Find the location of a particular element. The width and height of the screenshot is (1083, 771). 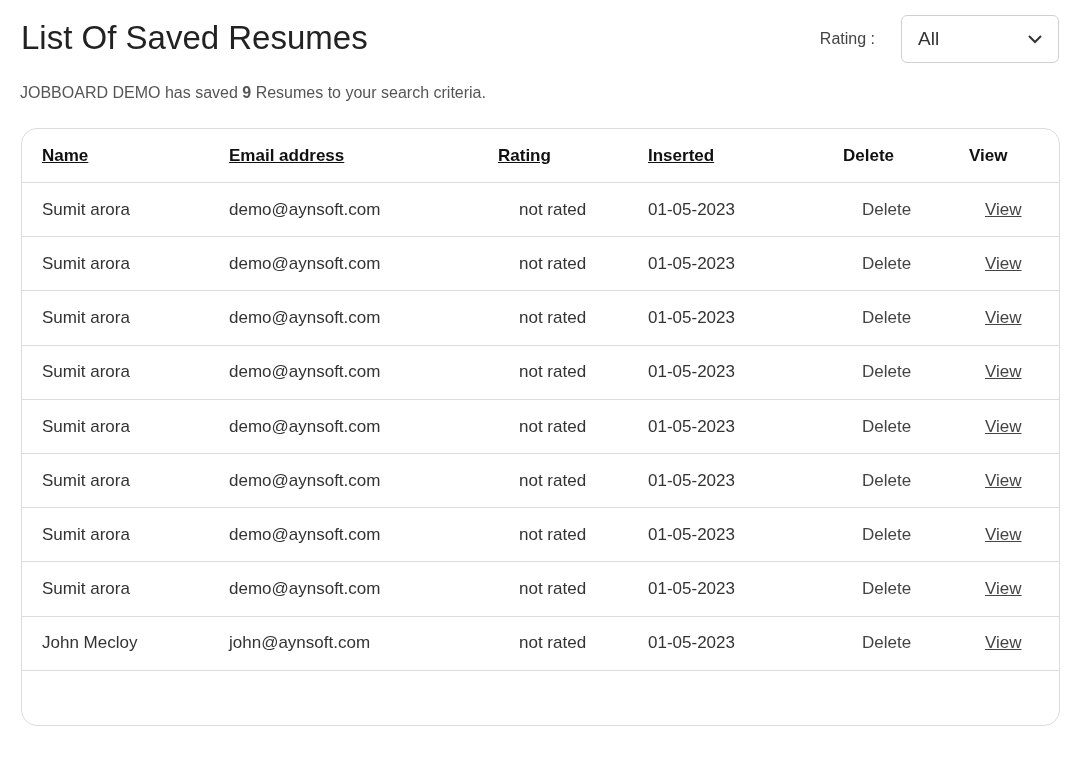

column-header: Delete is located at coordinates (869, 155).